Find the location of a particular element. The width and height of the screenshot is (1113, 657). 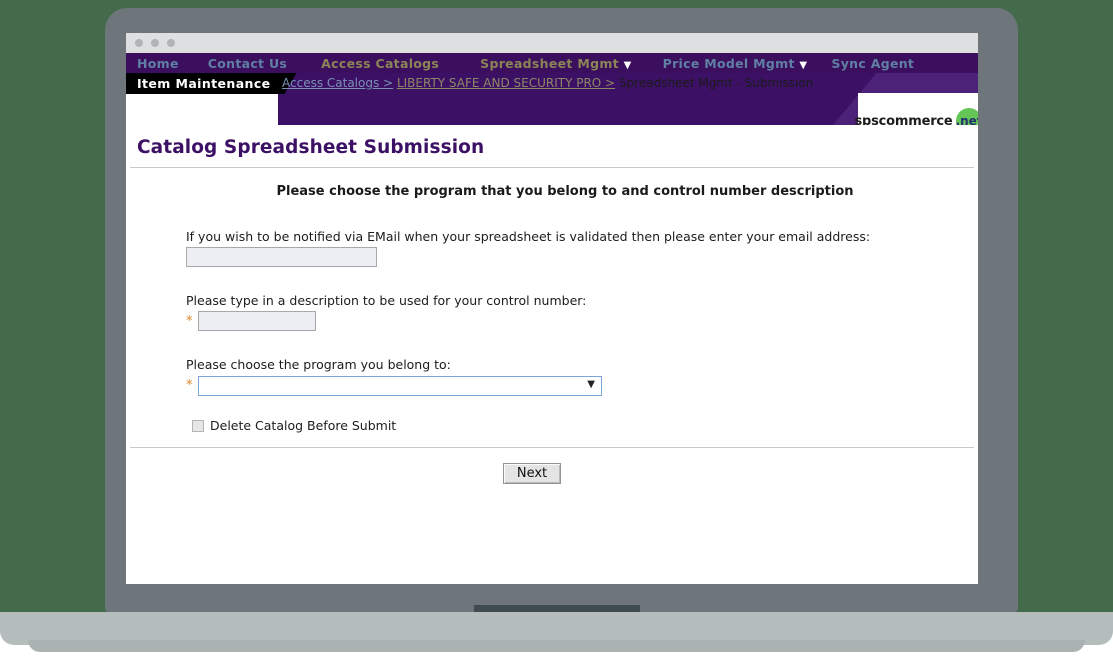

nav-item-contact-us: Contact Us is located at coordinates (247, 63).